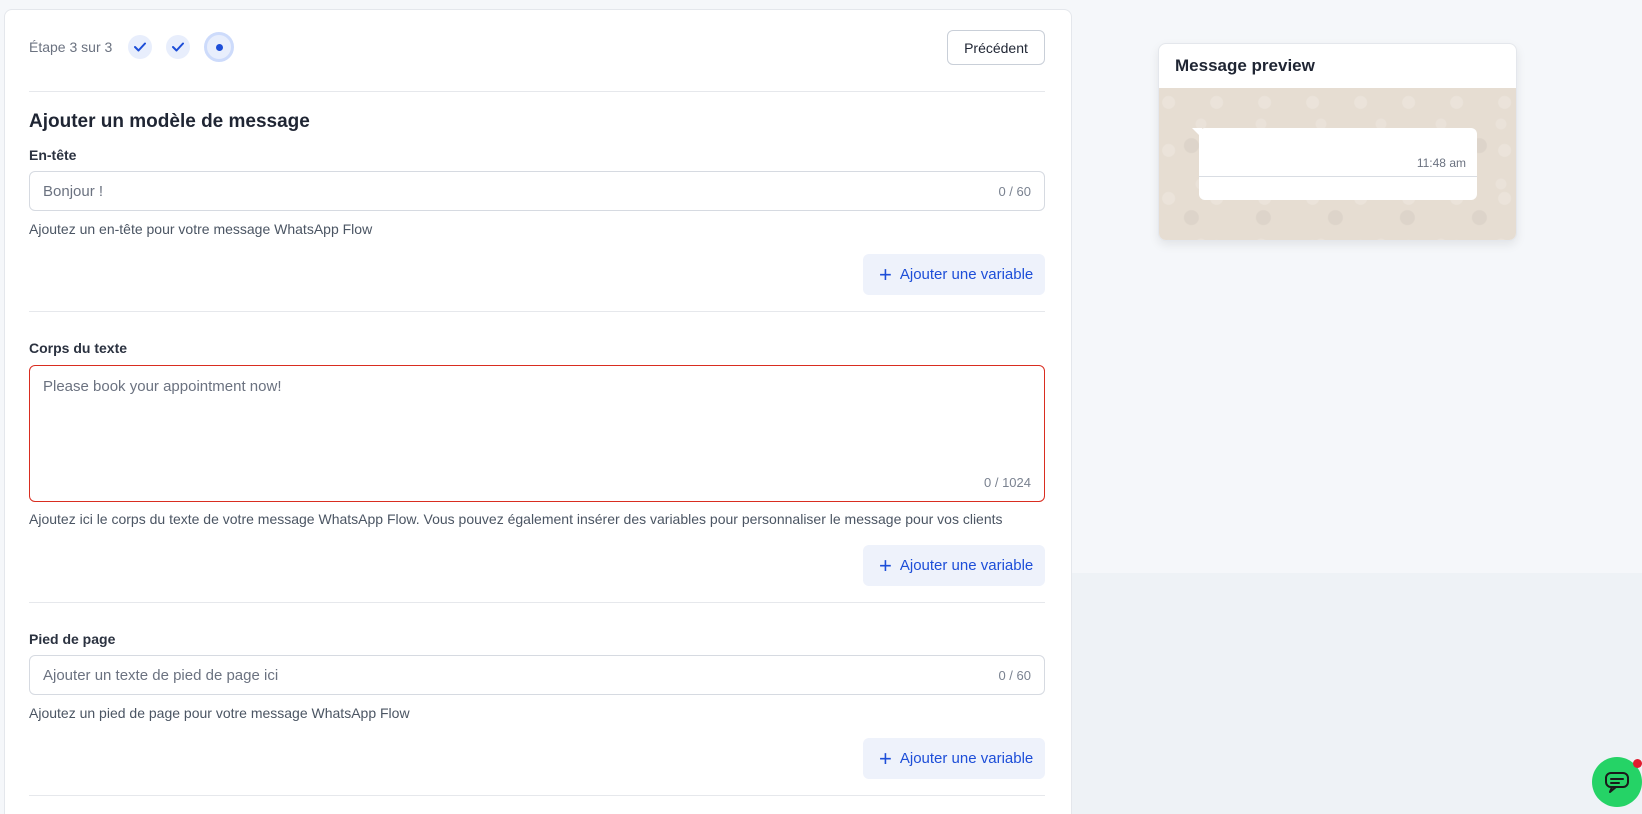  Describe the element at coordinates (996, 47) in the screenshot. I see `previous-button: Précédent` at that location.